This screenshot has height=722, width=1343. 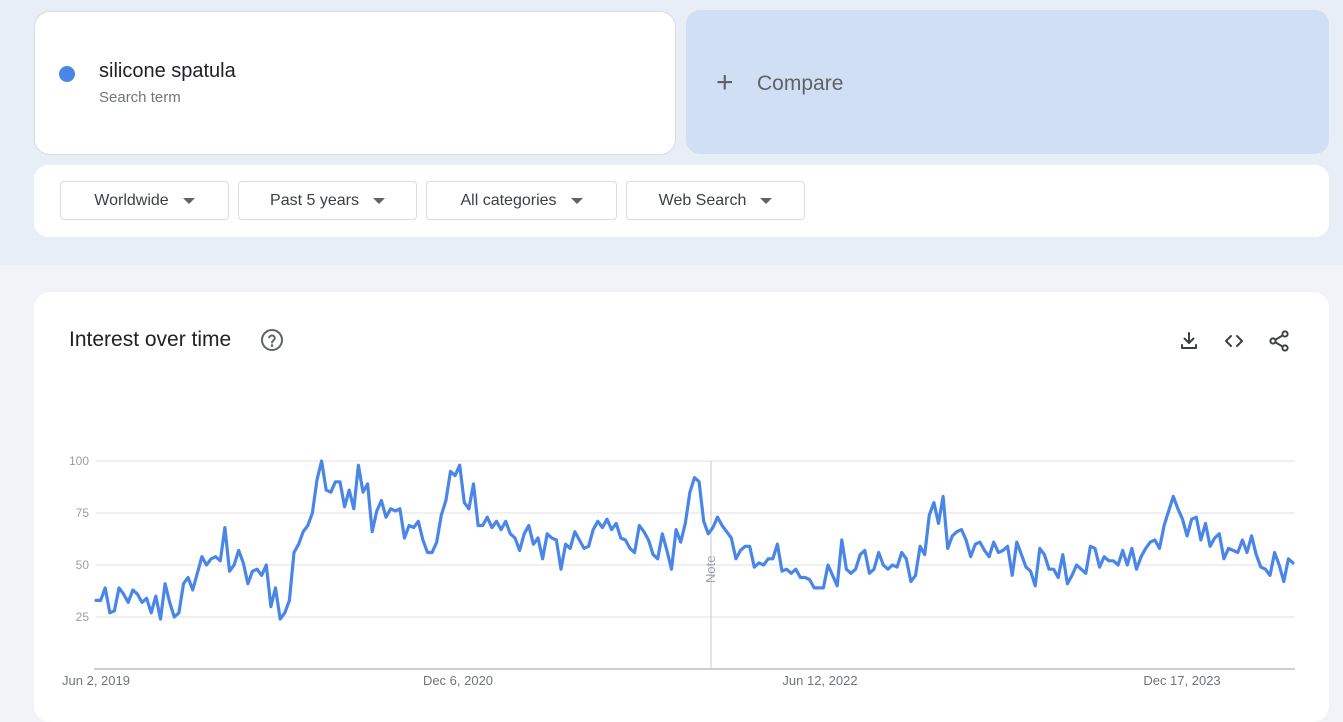 I want to click on share-icon, so click(x=1279, y=341).